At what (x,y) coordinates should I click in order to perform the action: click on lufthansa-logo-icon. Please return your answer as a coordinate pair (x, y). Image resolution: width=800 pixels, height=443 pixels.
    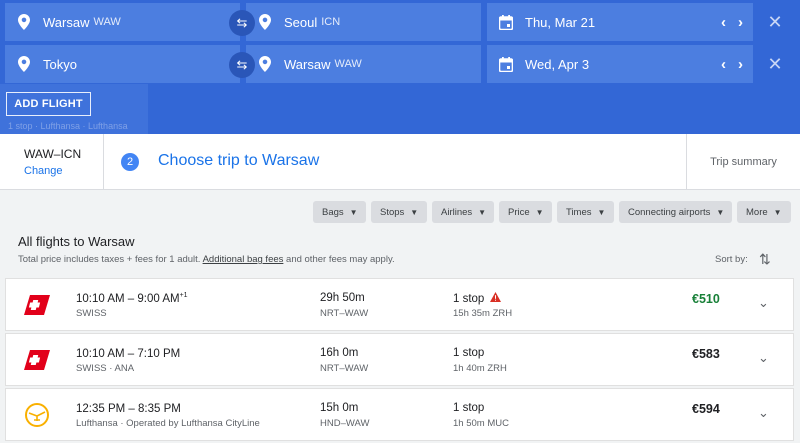
    Looking at the image, I should click on (37, 415).